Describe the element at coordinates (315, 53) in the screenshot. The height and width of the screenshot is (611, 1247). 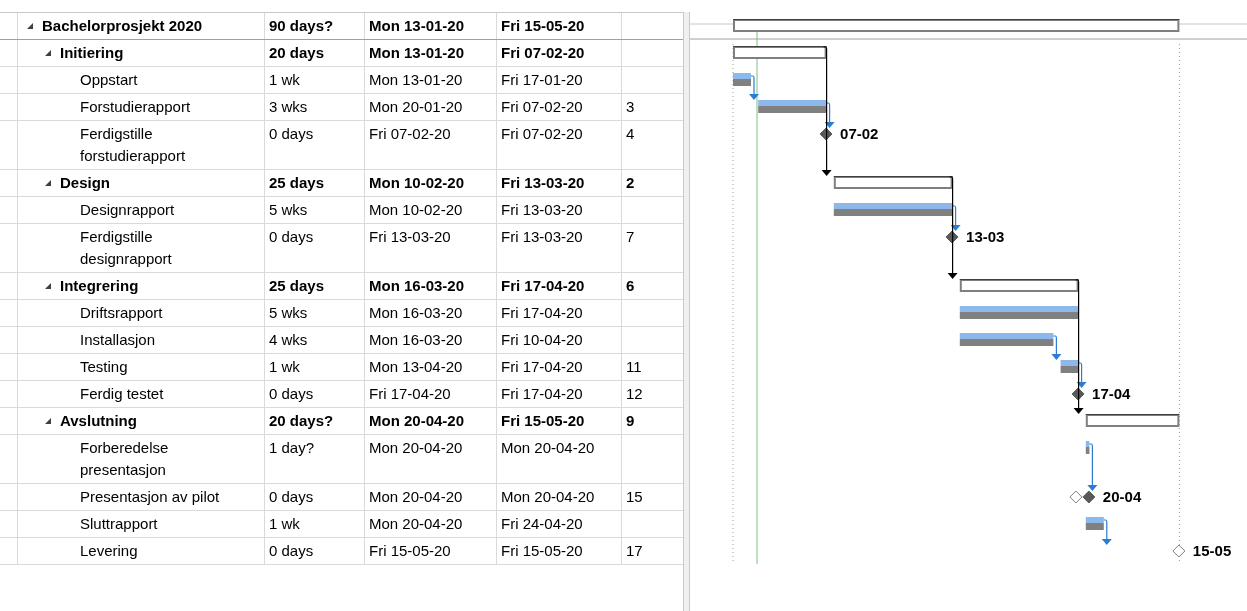
I see `duration-cell: 20 days` at that location.